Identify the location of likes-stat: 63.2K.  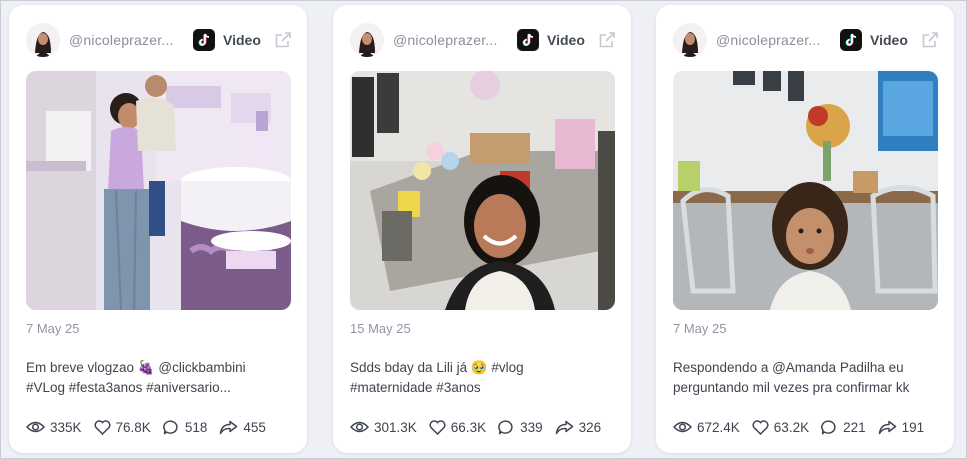
(780, 427).